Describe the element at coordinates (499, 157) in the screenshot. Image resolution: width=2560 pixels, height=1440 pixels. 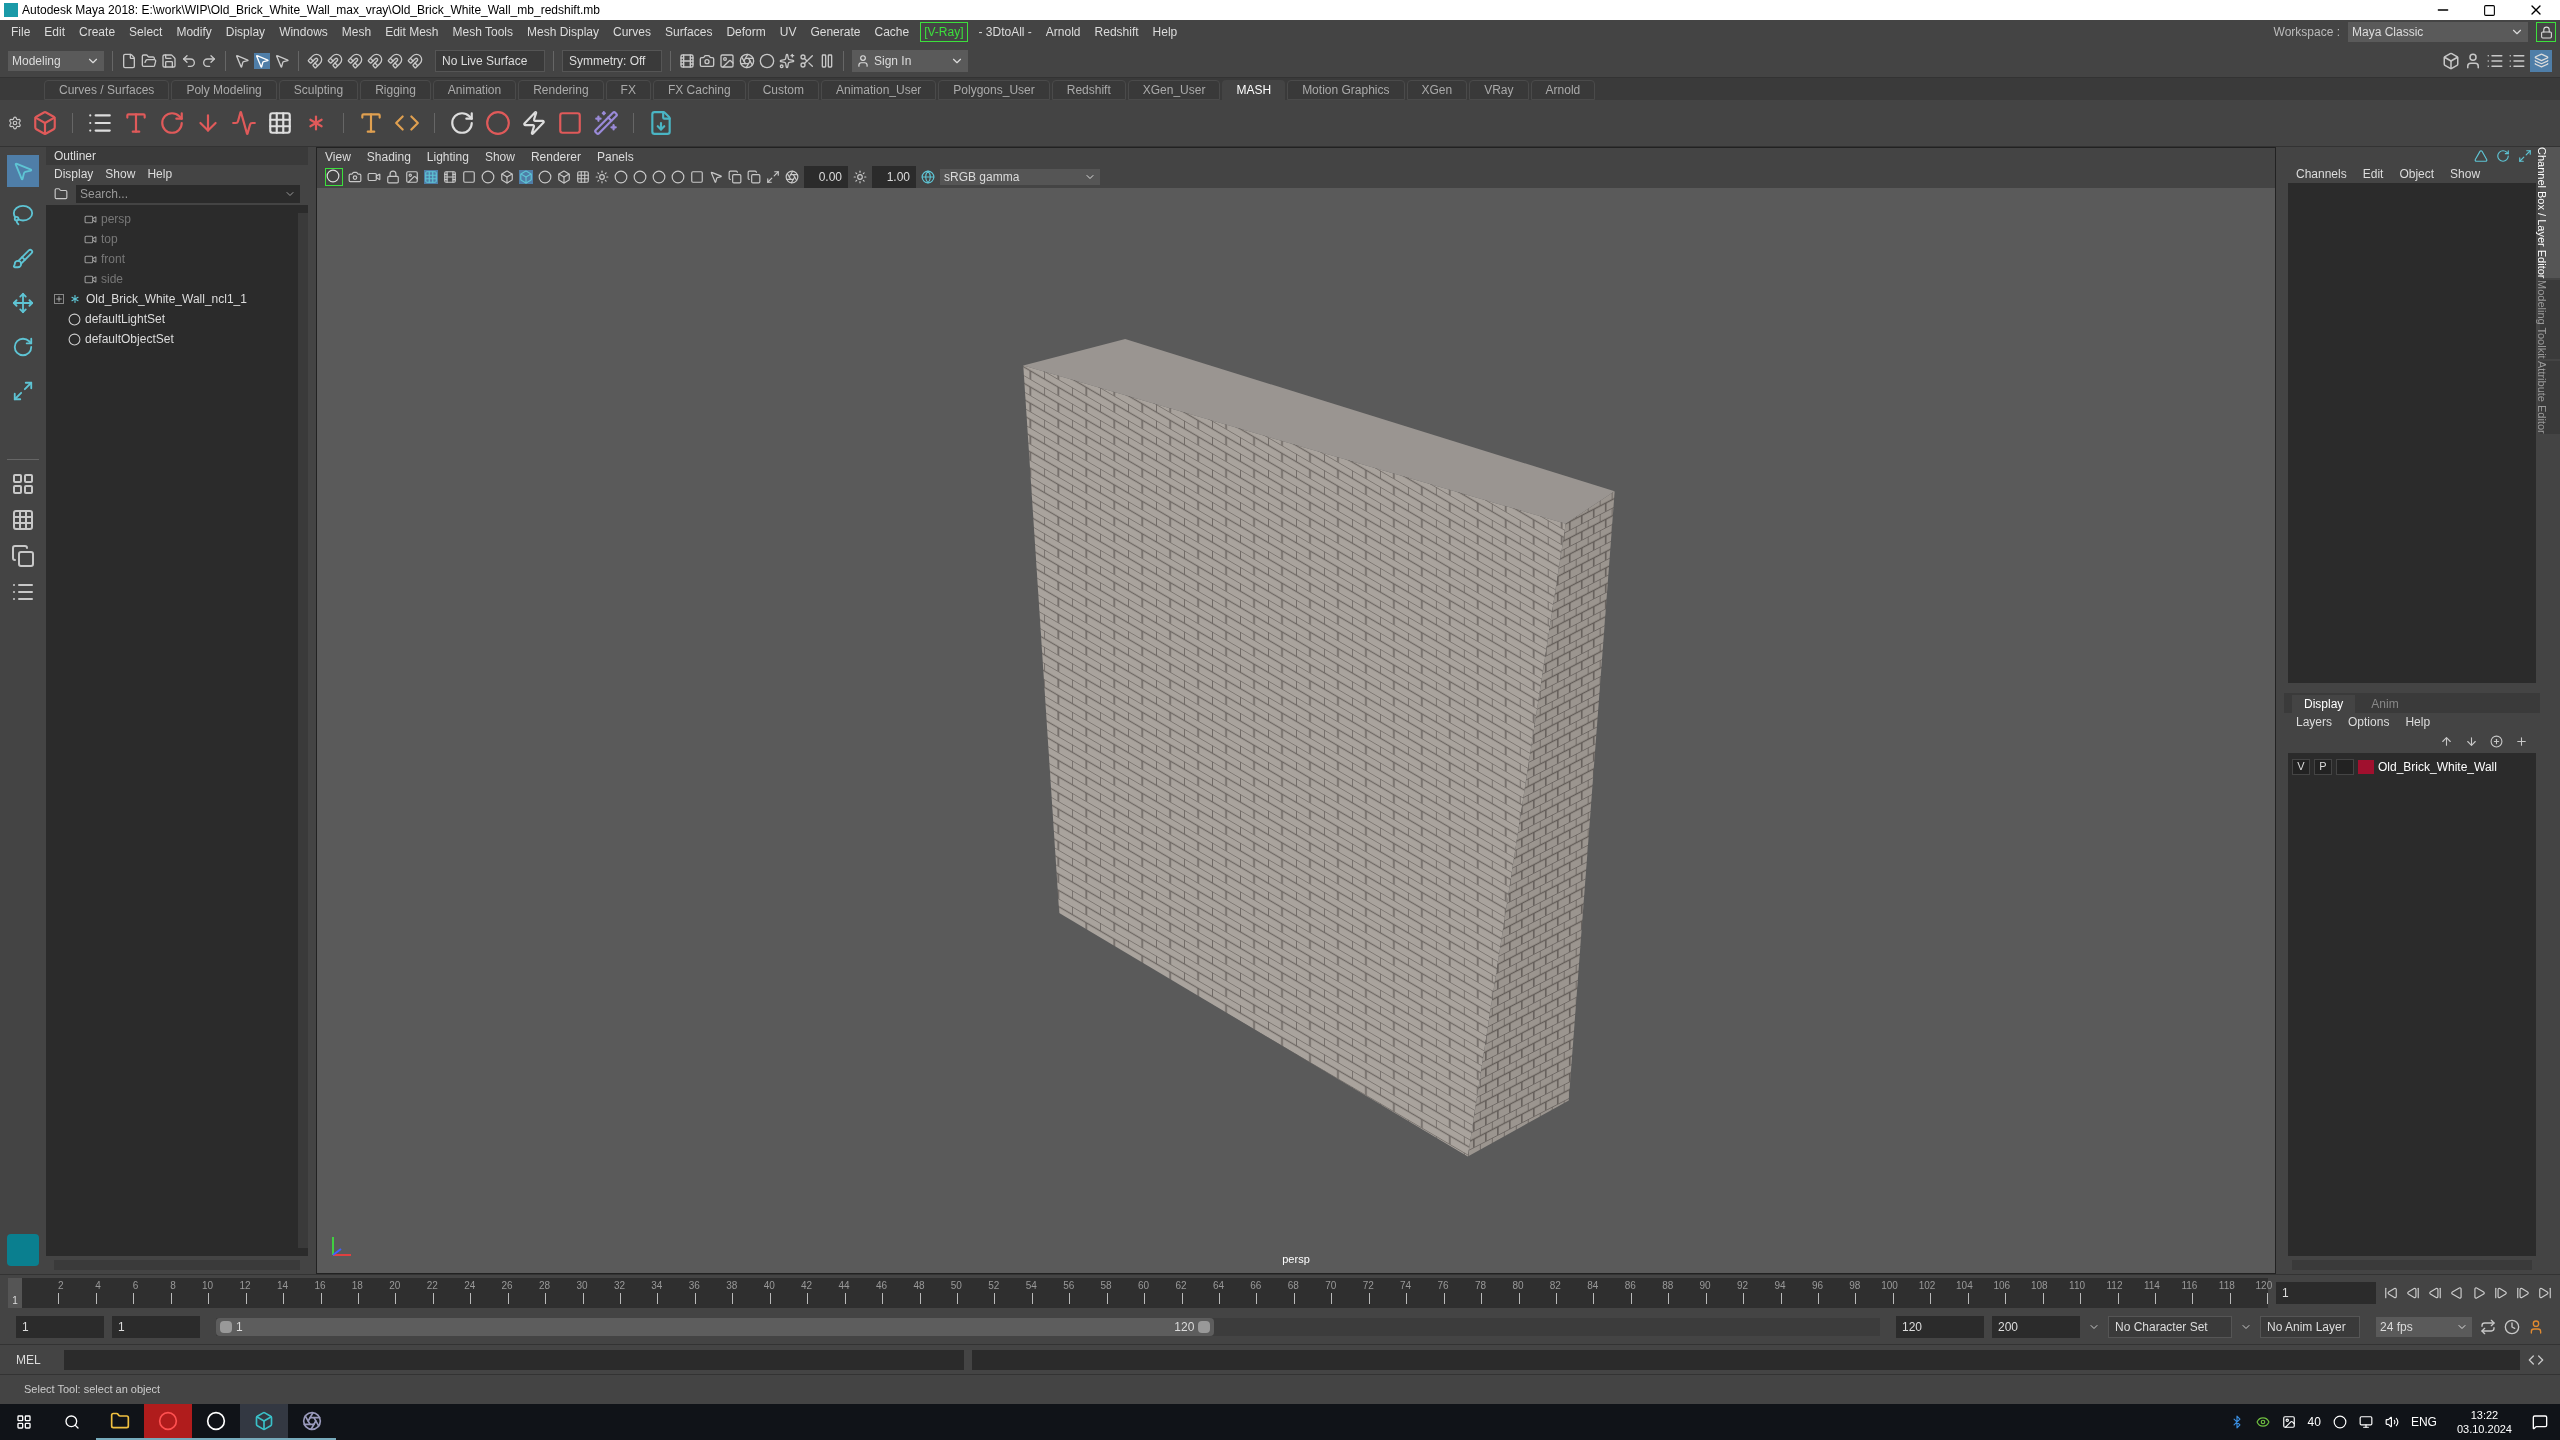
I see `menu-item: Show` at that location.